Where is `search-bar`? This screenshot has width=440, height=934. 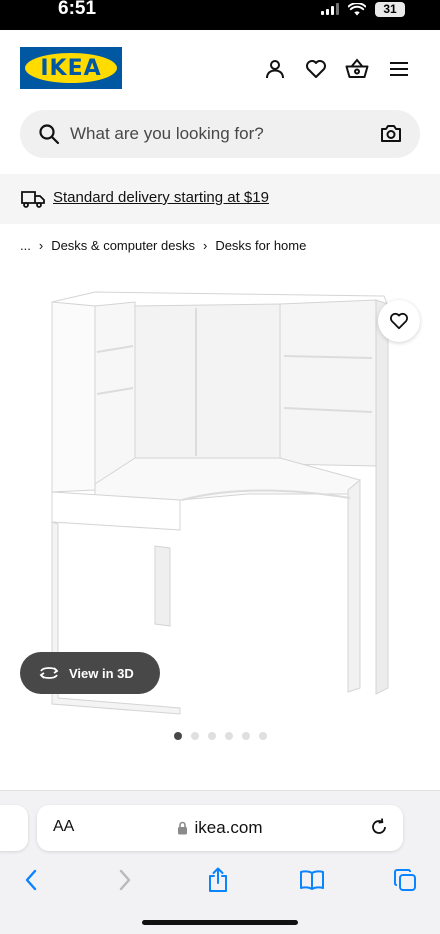
search-bar is located at coordinates (220, 134).